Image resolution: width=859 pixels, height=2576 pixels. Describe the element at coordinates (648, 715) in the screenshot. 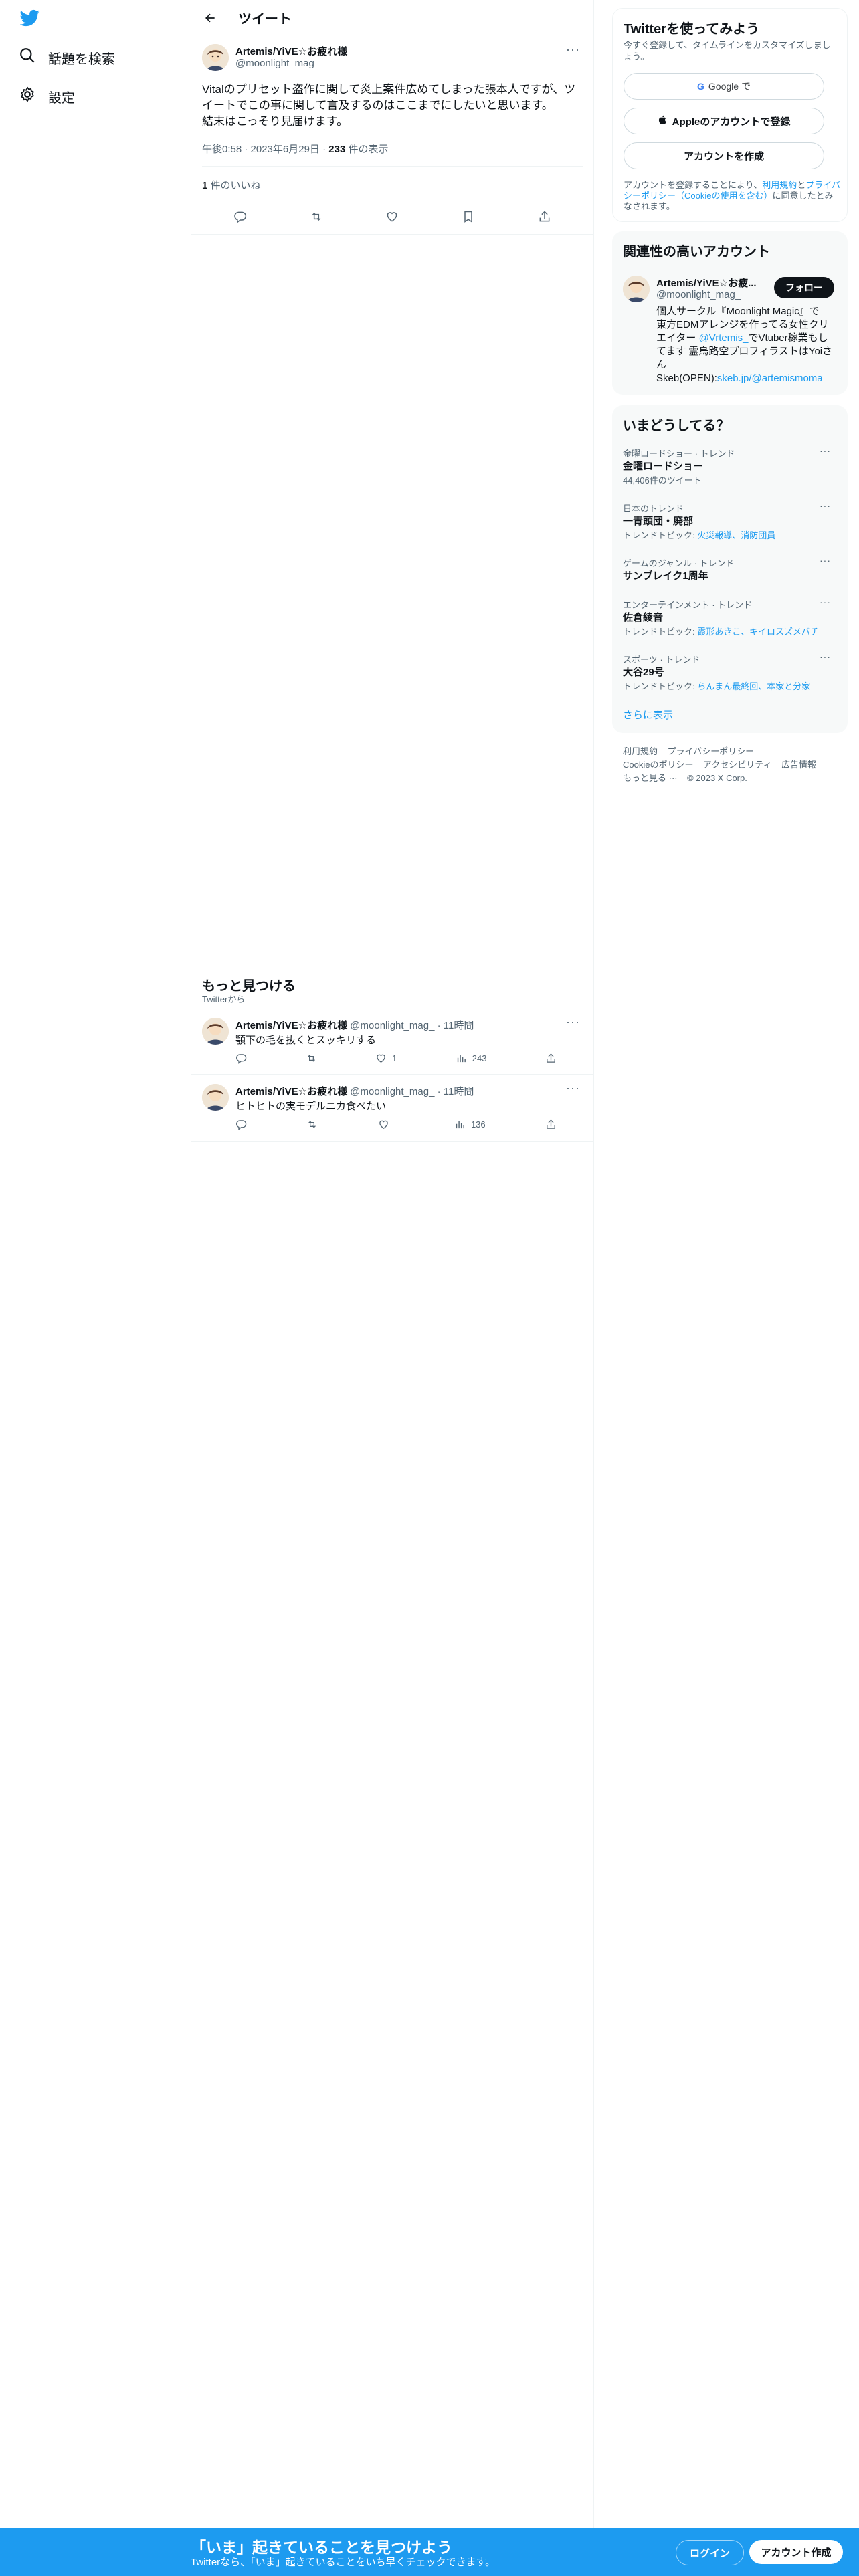

I see `show-more-link: さらに表示` at that location.